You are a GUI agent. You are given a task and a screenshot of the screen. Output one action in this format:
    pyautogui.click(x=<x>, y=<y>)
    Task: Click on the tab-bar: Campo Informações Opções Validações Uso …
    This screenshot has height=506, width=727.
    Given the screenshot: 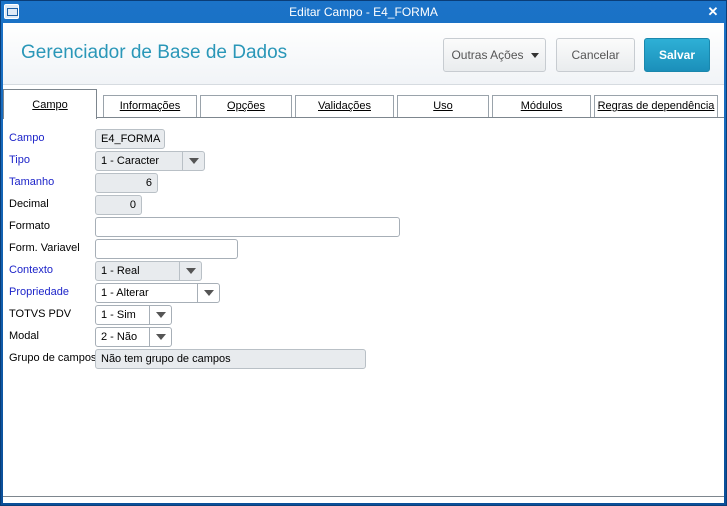 What is the action you would take?
    pyautogui.click(x=363, y=104)
    